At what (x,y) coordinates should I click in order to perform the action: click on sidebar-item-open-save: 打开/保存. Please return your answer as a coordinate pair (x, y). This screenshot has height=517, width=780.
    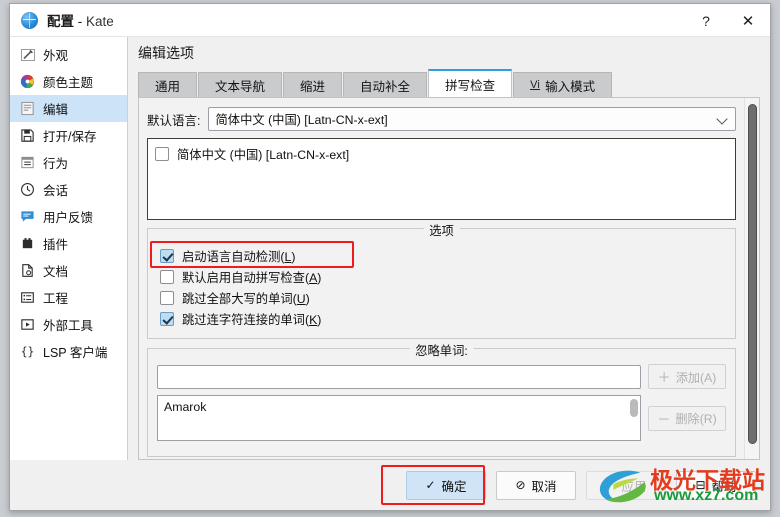
    Looking at the image, I should click on (68, 135).